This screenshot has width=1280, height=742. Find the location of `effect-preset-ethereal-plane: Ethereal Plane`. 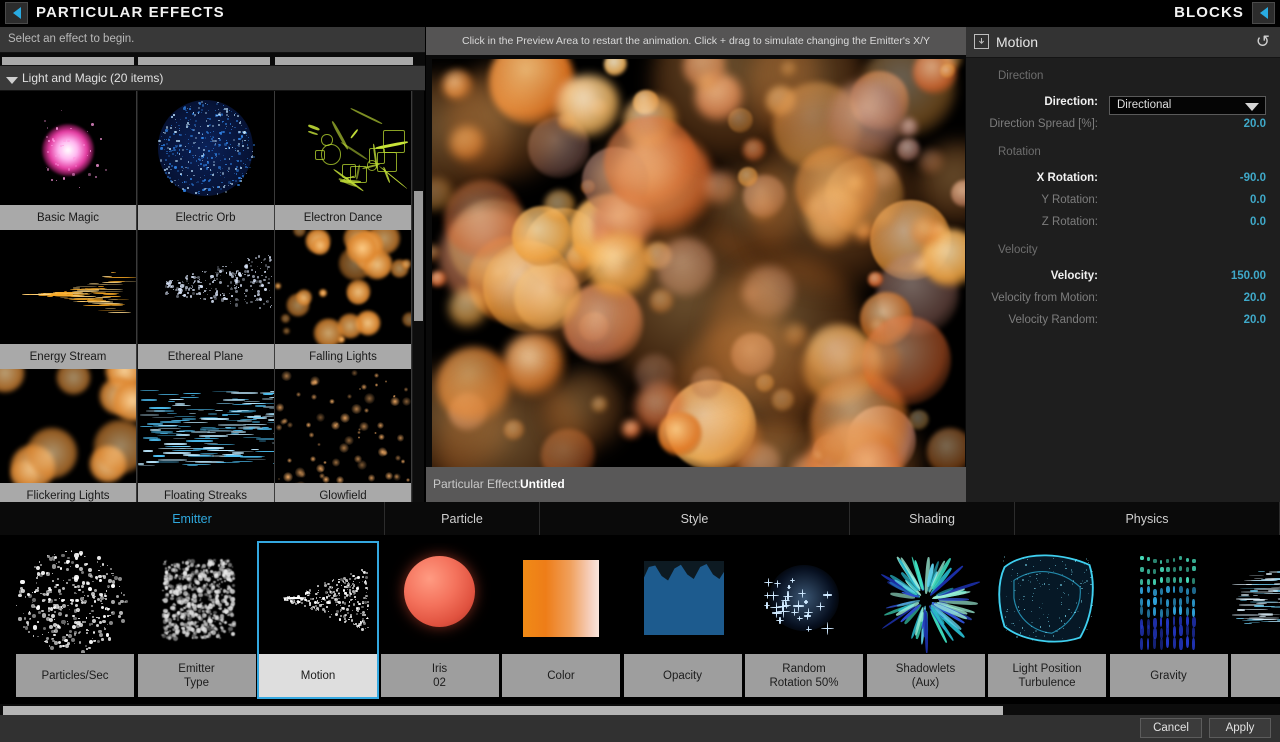

effect-preset-ethereal-plane: Ethereal Plane is located at coordinates (206, 299).